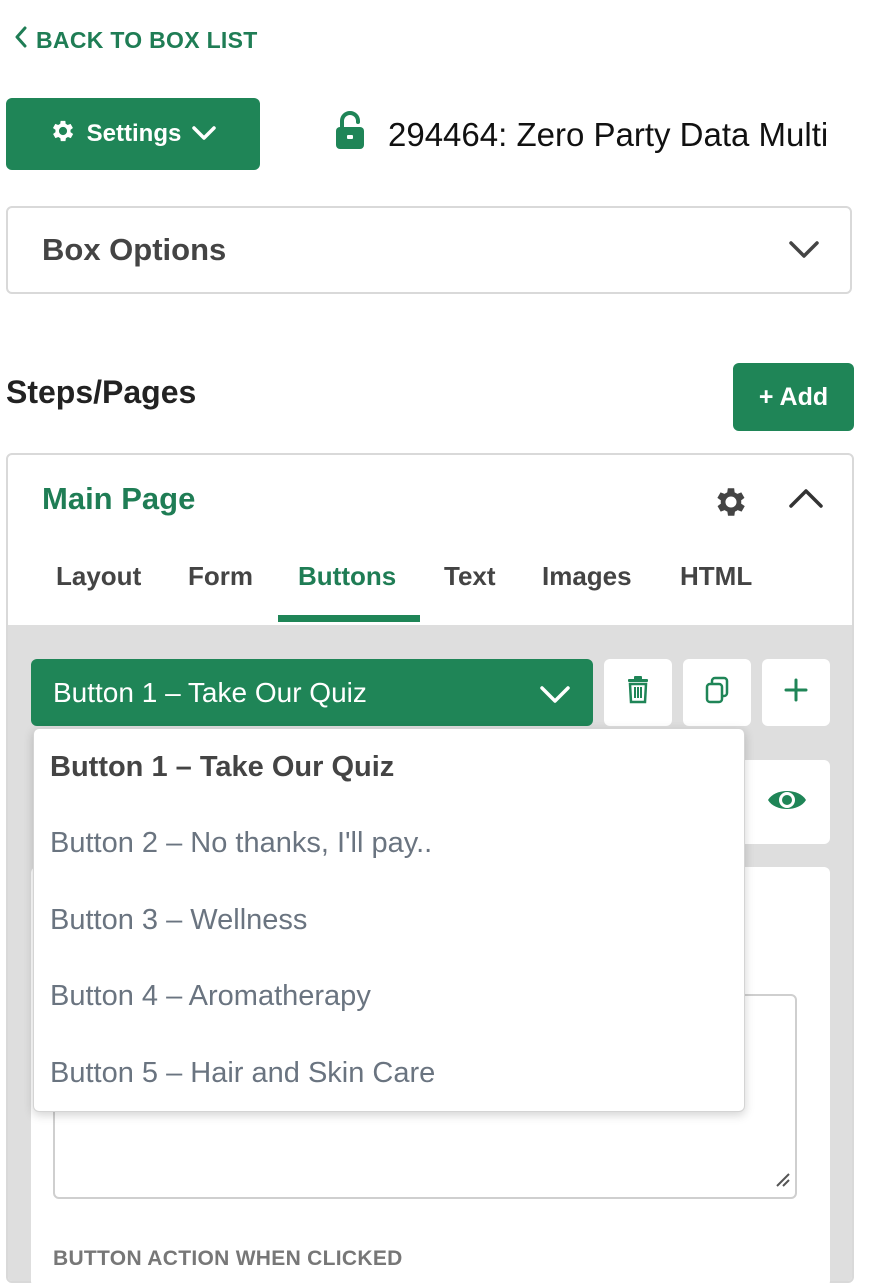 The width and height of the screenshot is (875, 1287). I want to click on tab-text: Text, so click(470, 576).